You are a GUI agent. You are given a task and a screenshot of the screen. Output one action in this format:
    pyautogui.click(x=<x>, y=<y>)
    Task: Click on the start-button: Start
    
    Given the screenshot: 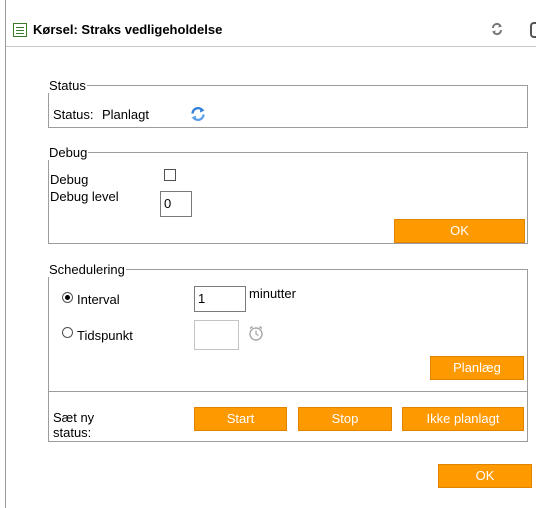 What is the action you would take?
    pyautogui.click(x=240, y=419)
    